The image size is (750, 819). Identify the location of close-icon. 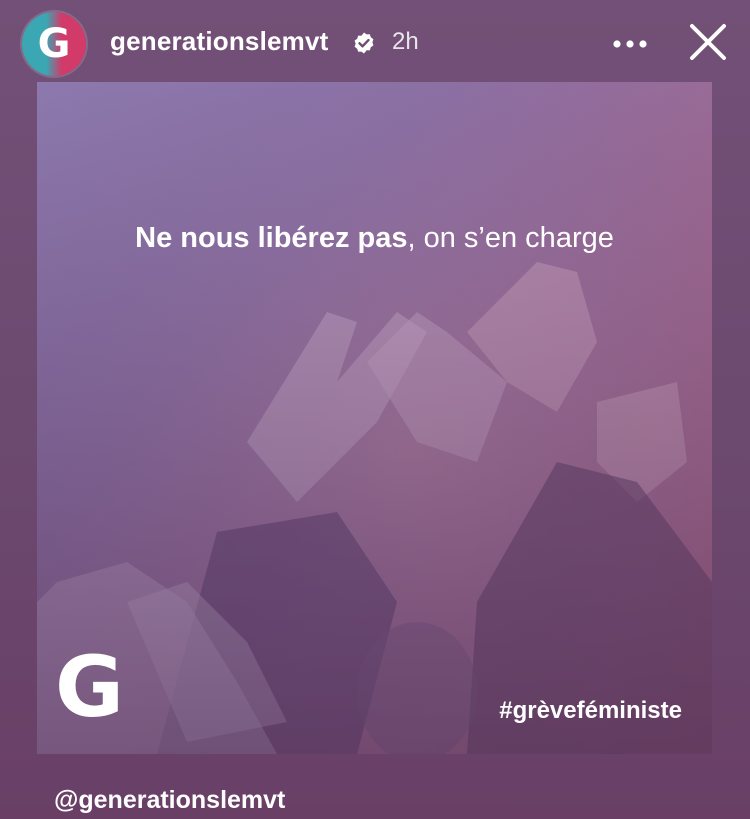
(708, 42).